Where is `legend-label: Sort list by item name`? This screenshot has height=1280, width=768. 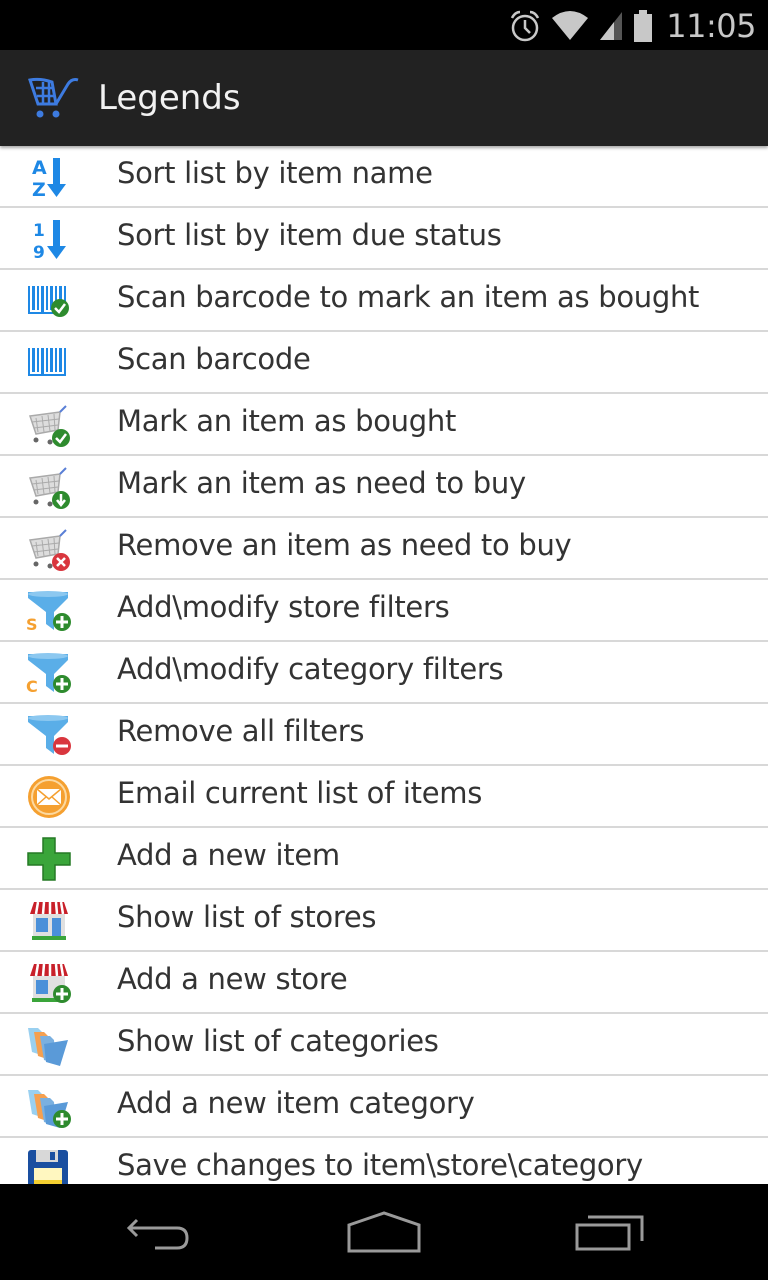 legend-label: Sort list by item name is located at coordinates (275, 173).